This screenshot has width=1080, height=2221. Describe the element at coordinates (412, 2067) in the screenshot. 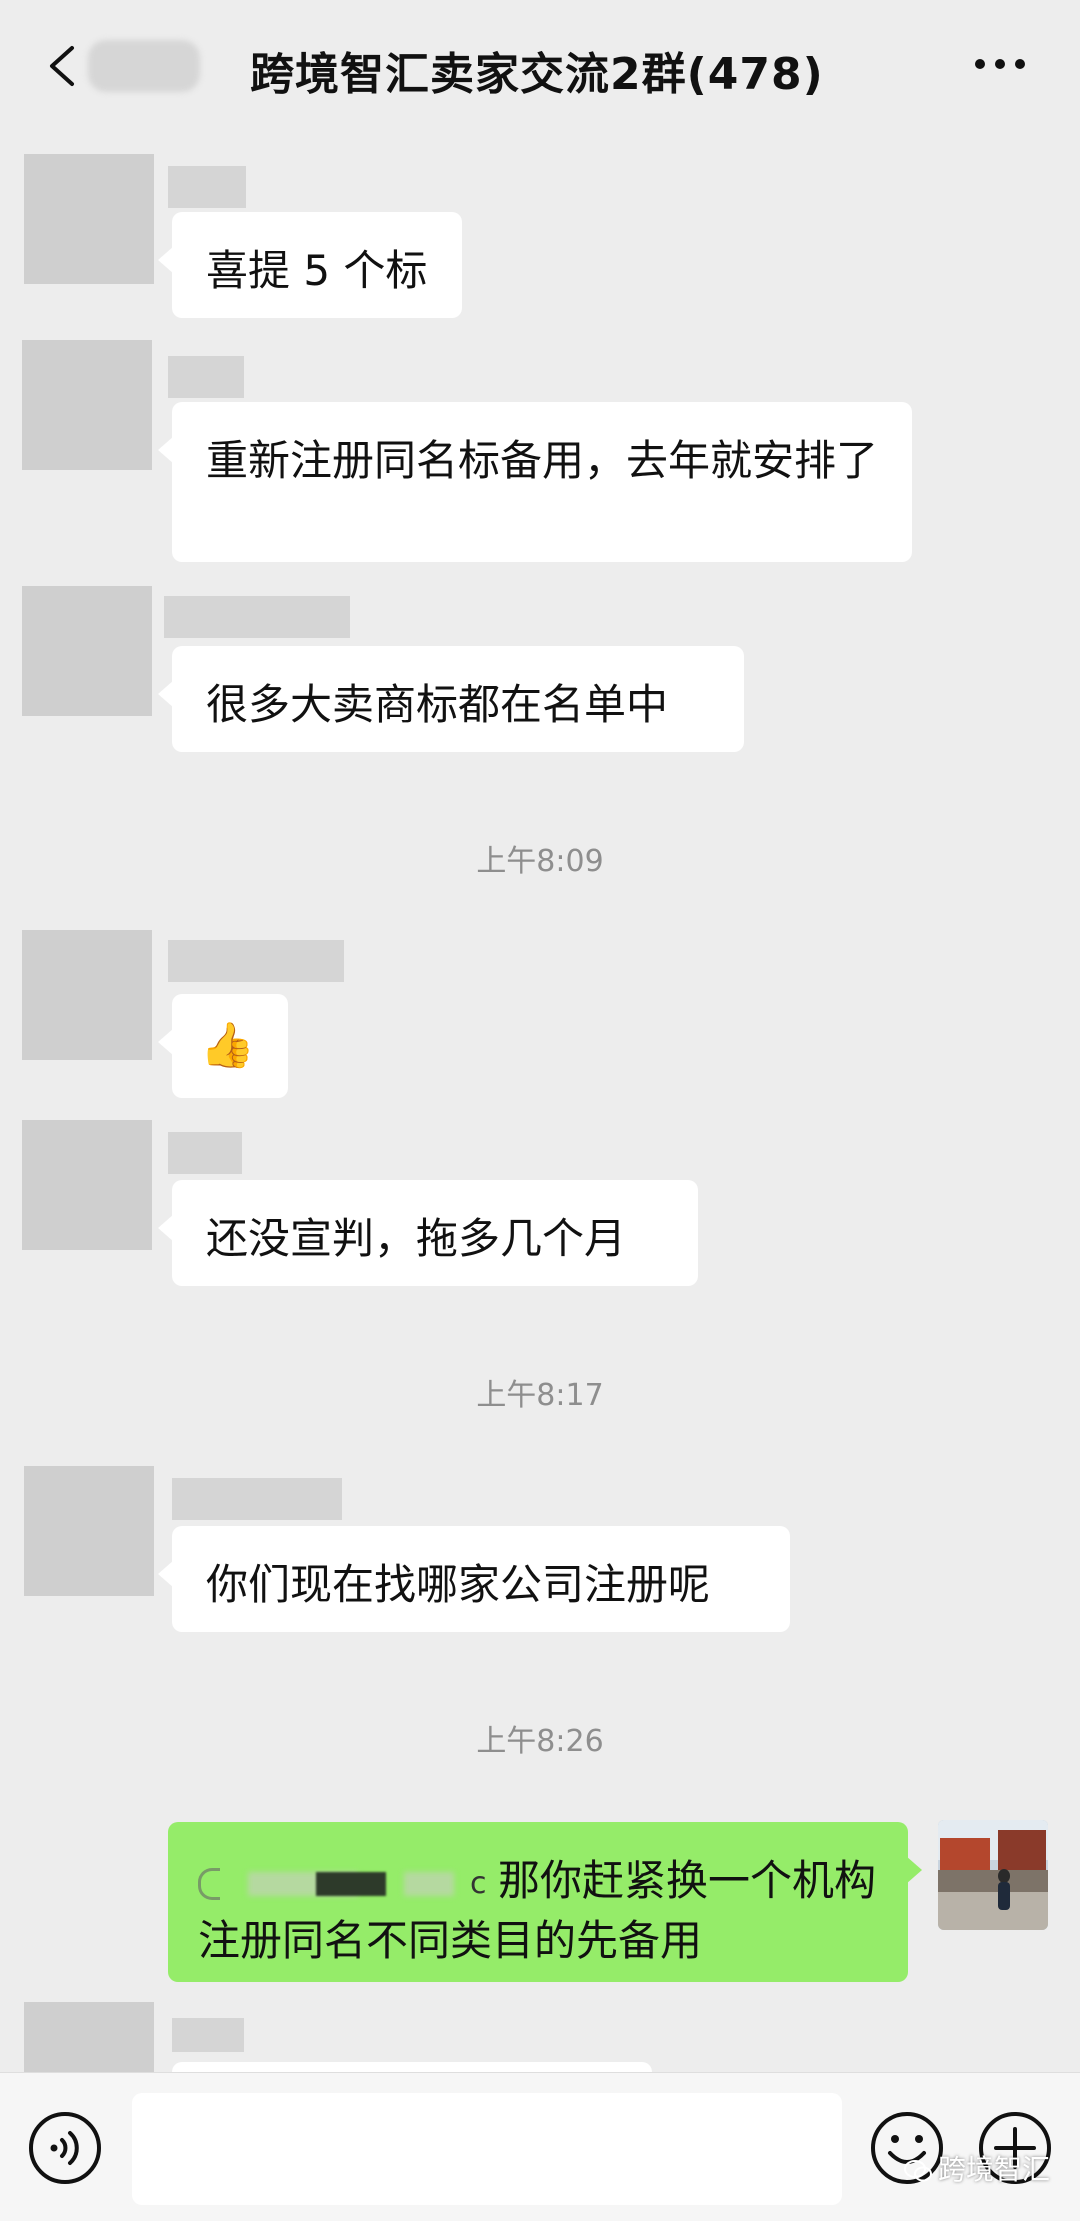

I see `message-bubble-partial` at that location.